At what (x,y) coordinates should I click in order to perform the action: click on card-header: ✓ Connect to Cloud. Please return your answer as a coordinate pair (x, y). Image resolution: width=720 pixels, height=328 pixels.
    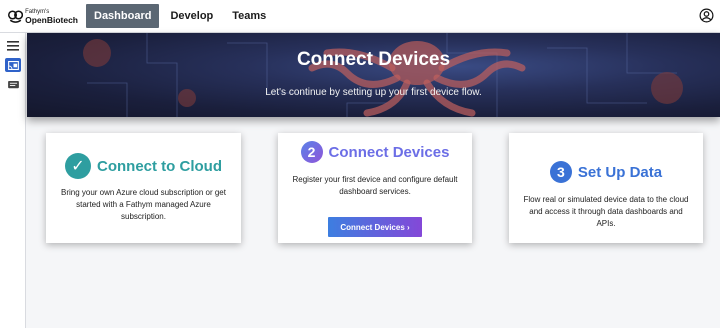
    Looking at the image, I should click on (143, 166).